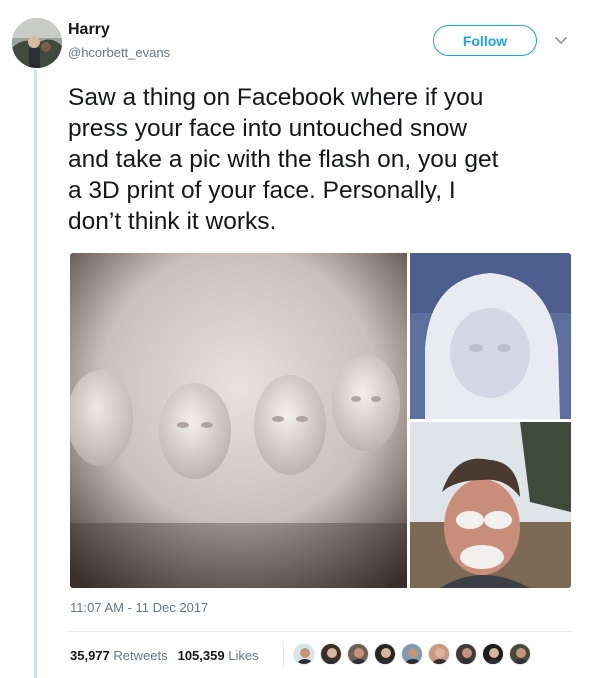 Image resolution: width=594 pixels, height=678 pixels. I want to click on likes-stat: 105,359 Likes, so click(218, 655).